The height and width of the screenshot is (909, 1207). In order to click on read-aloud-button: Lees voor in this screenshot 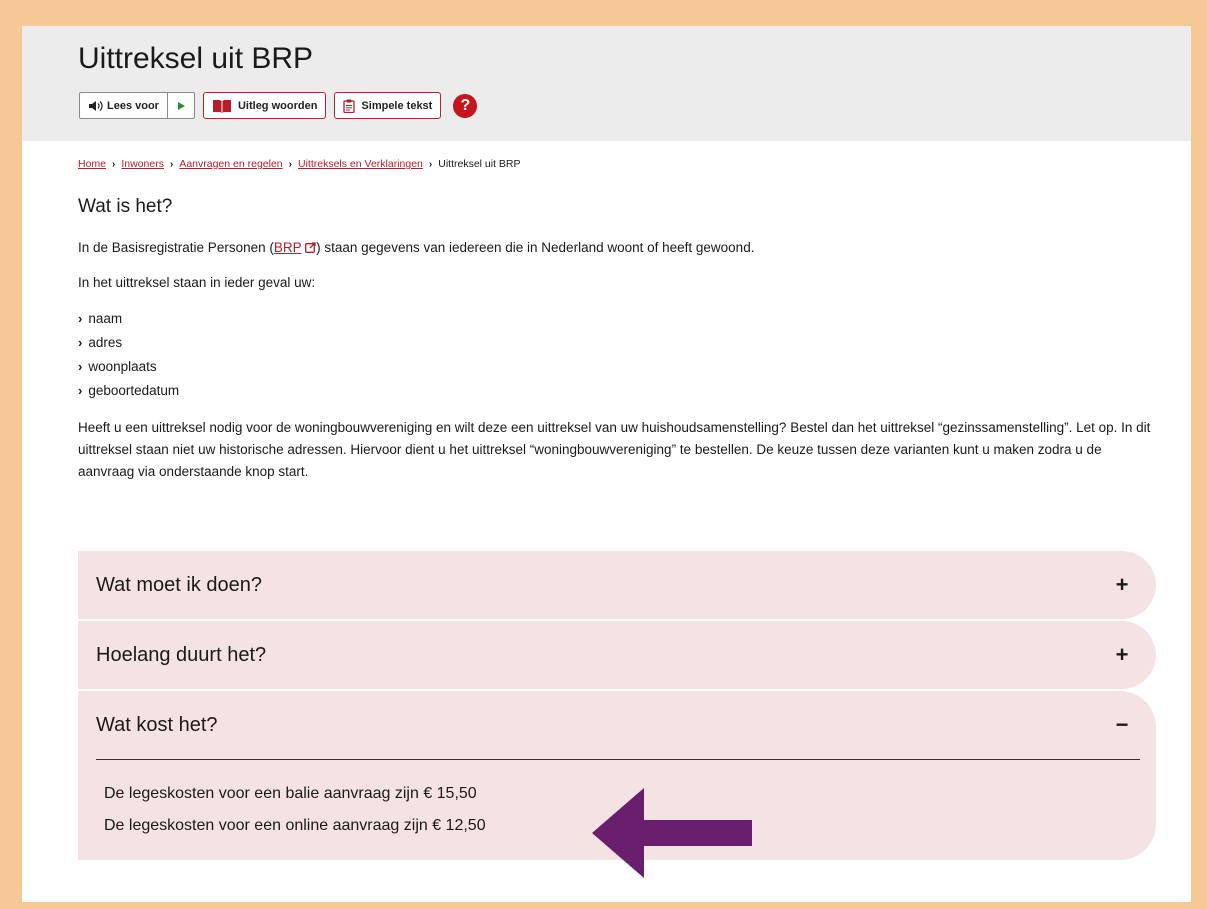, I will do `click(123, 105)`.